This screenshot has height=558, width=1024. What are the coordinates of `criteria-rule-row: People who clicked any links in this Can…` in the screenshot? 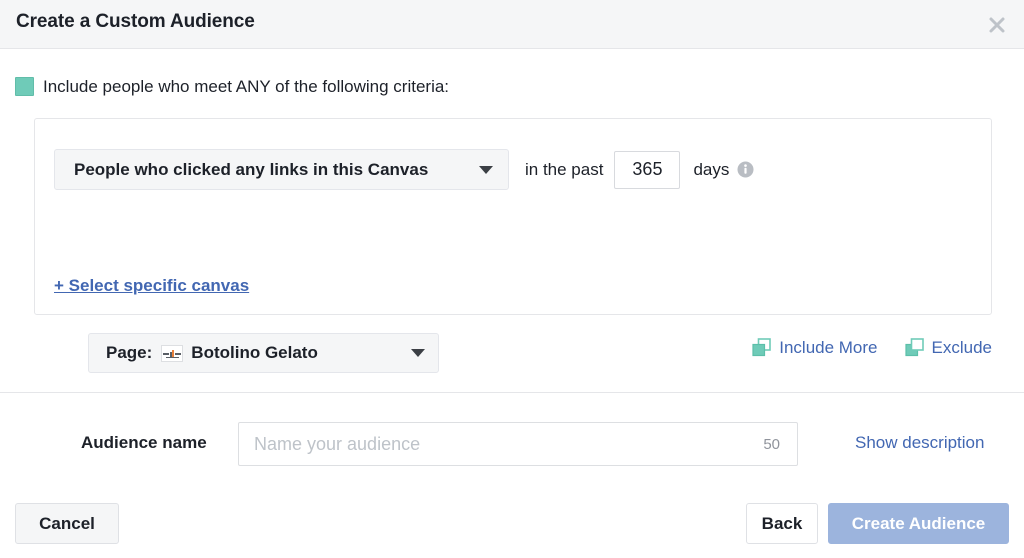 It's located at (404, 169).